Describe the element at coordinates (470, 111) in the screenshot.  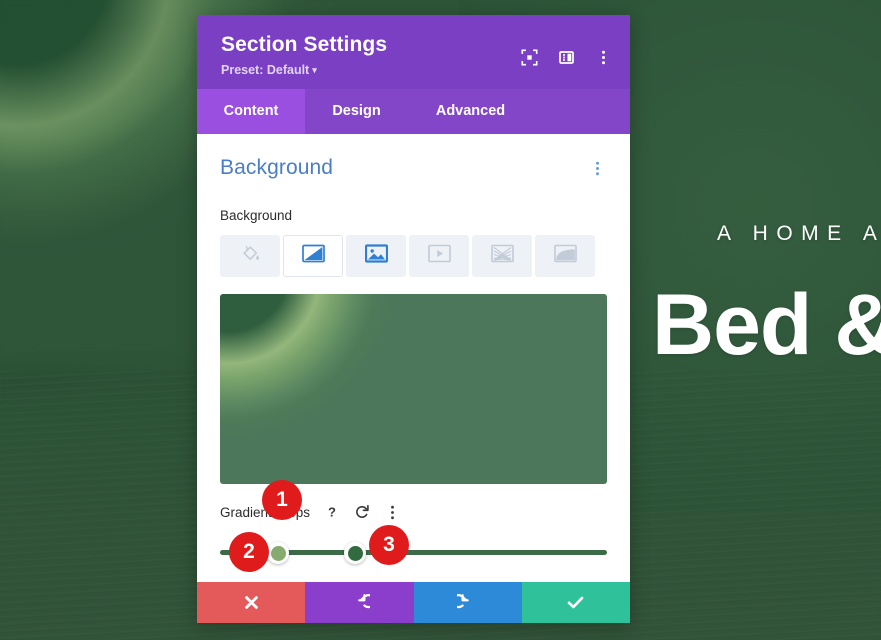
I see `tab-advanced: Advanced` at that location.